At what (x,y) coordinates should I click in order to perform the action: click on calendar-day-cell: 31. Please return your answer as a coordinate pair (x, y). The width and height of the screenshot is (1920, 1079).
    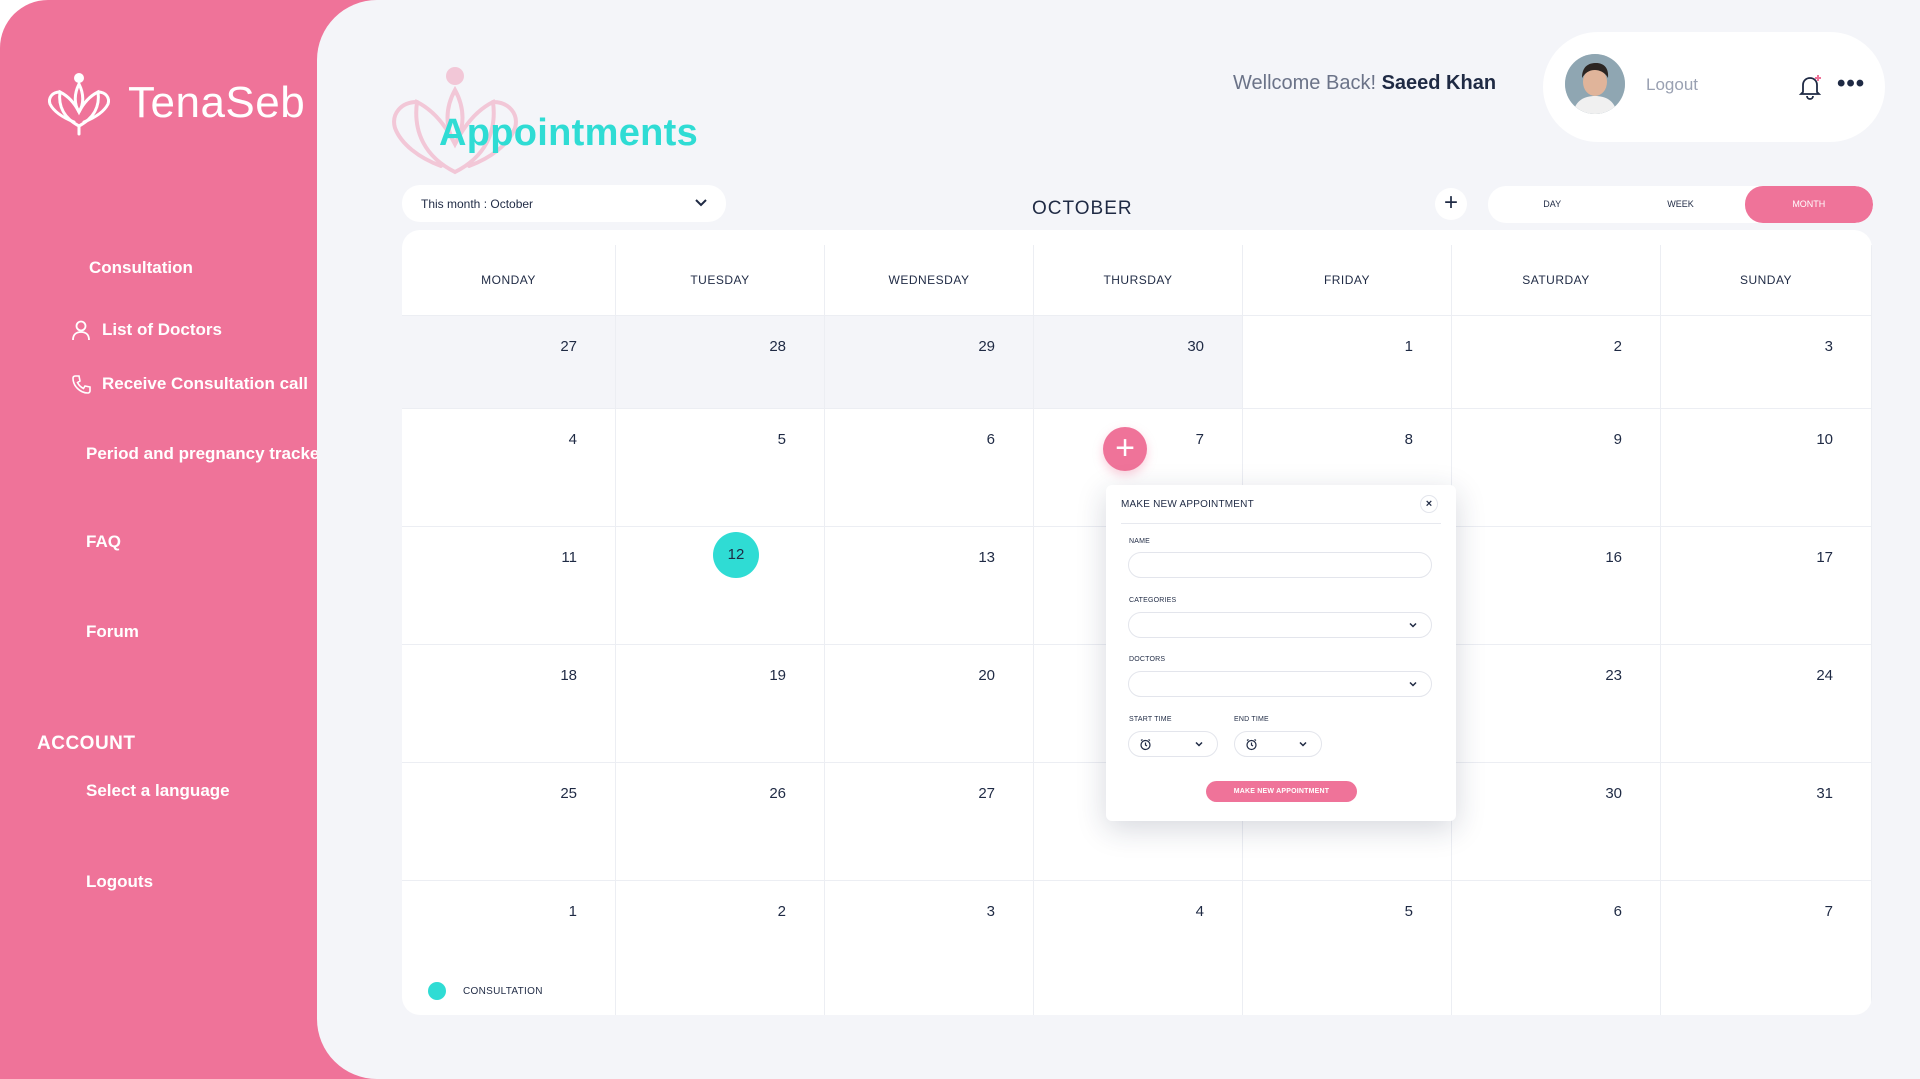
    Looking at the image, I should click on (1766, 821).